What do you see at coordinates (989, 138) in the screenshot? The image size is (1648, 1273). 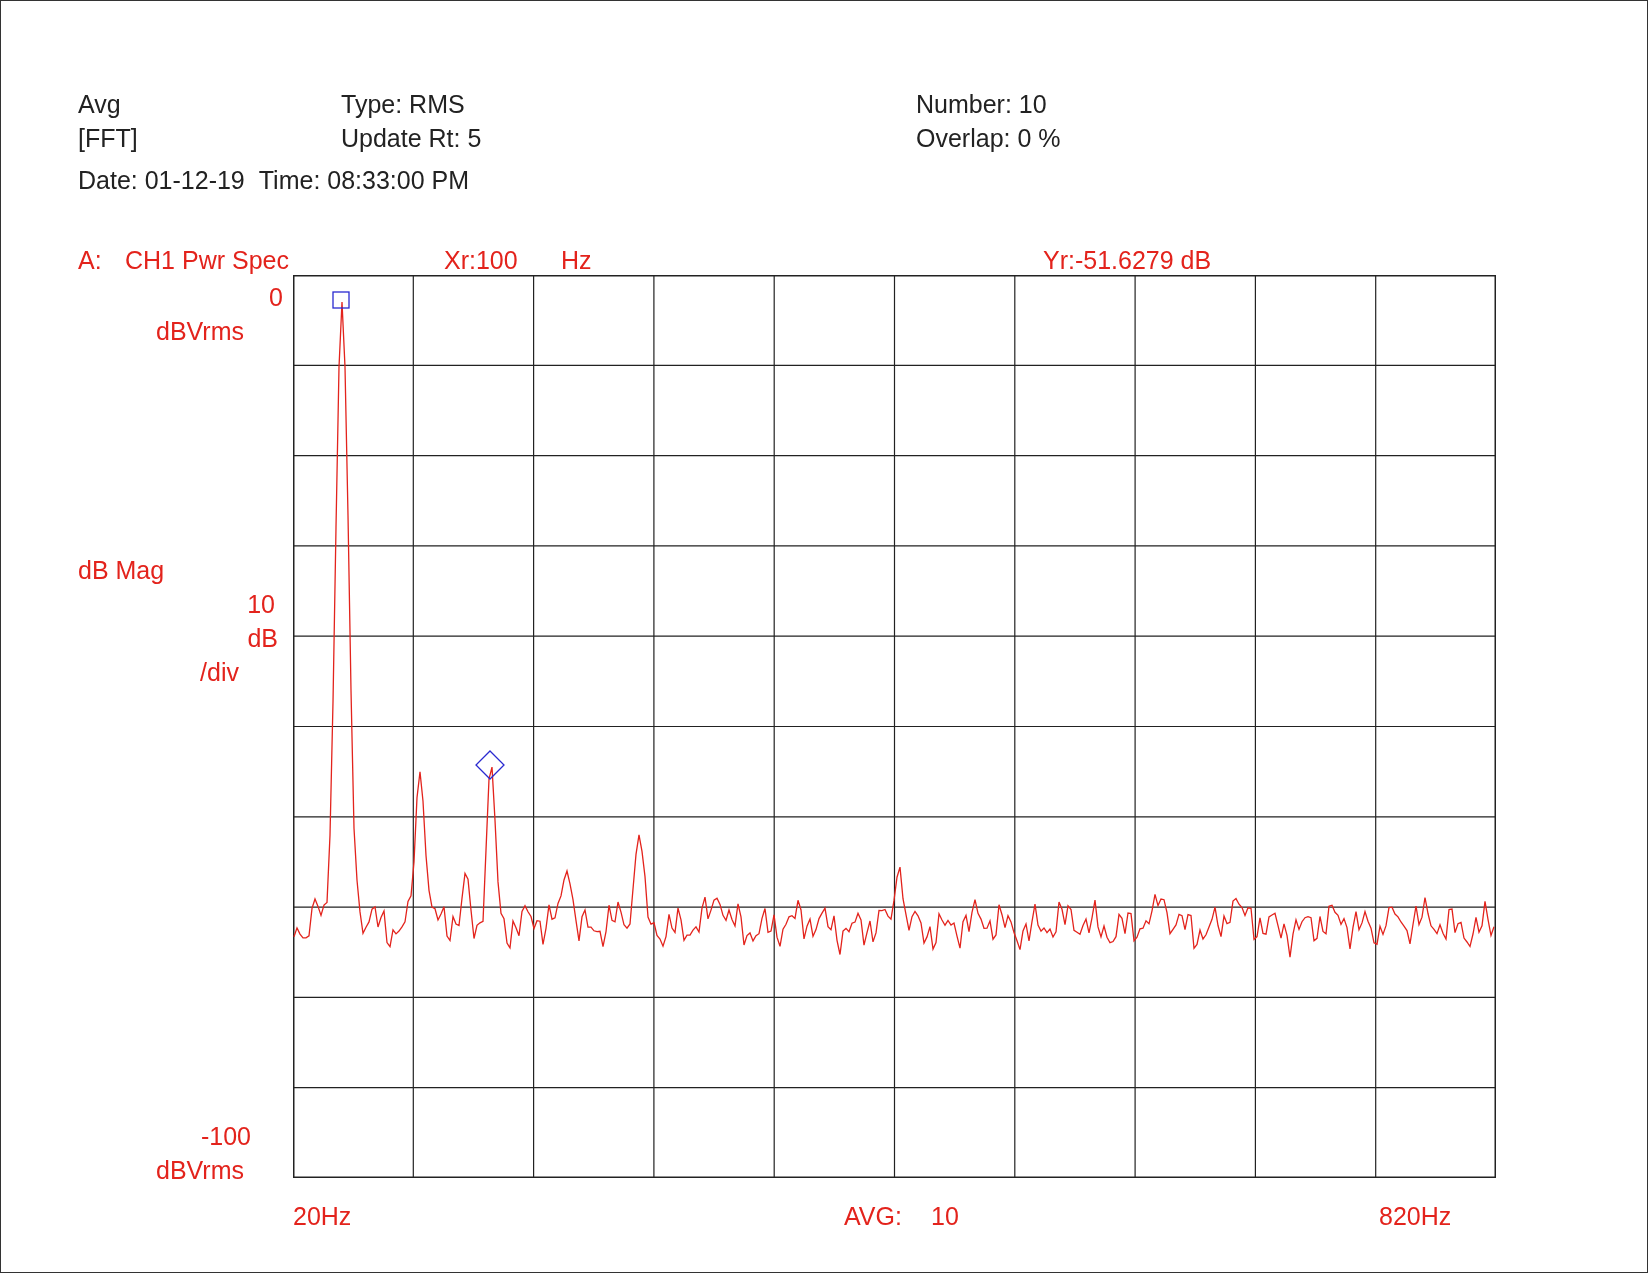 I see `overlap-label: Overlap: 0 %` at bounding box center [989, 138].